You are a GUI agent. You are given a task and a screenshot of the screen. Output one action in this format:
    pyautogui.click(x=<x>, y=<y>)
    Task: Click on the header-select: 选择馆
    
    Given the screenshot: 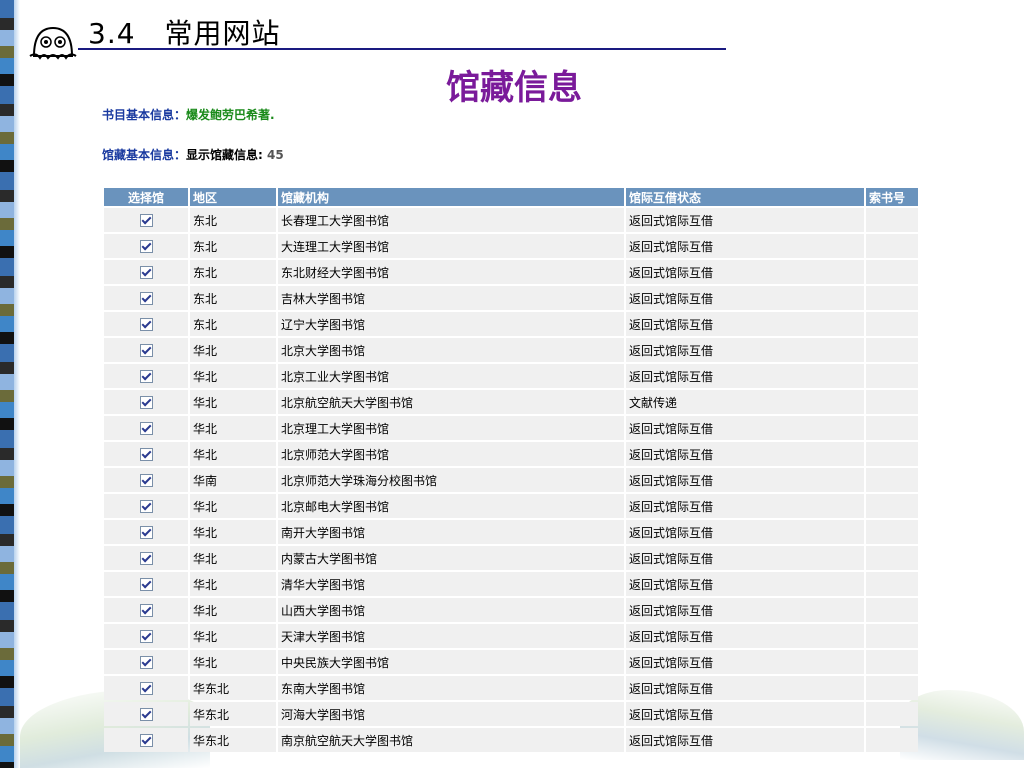 What is the action you would take?
    pyautogui.click(x=146, y=197)
    